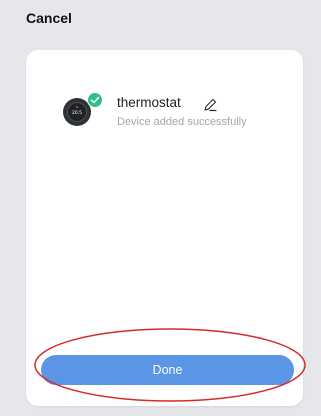 The height and width of the screenshot is (416, 321). Describe the element at coordinates (149, 102) in the screenshot. I see `device-name: thermostat` at that location.